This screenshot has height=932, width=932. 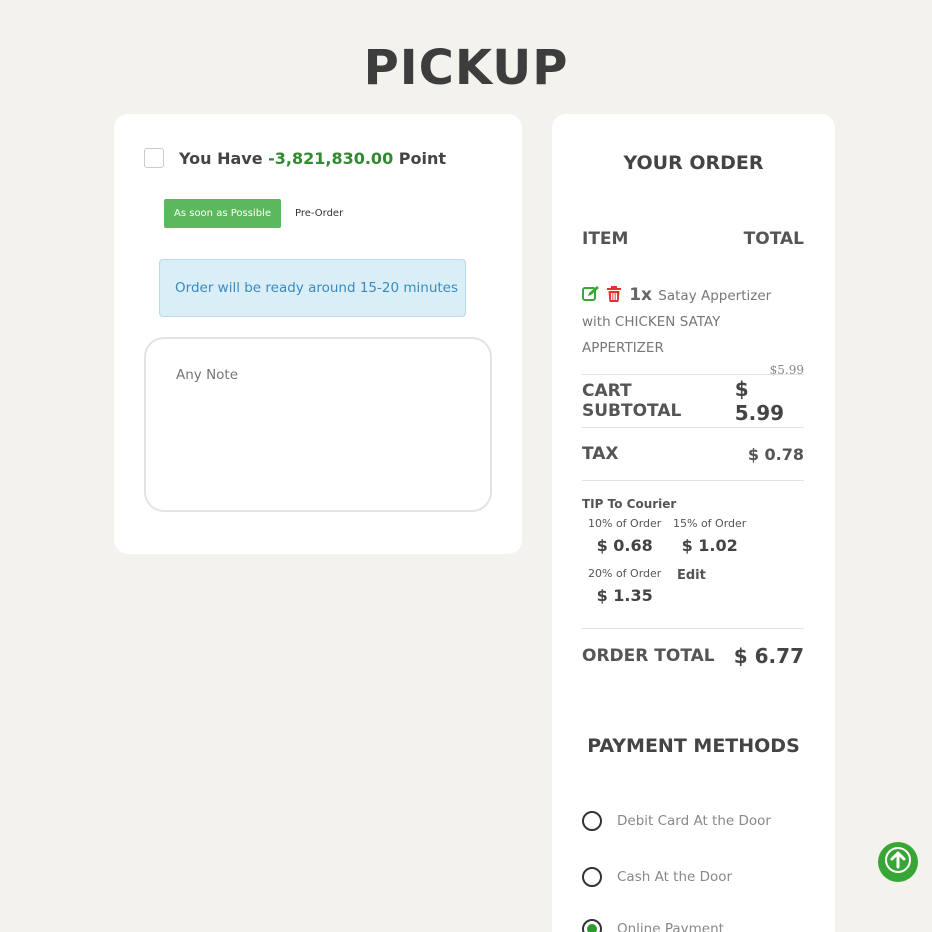 What do you see at coordinates (154, 158) in the screenshot?
I see `use-points-checkbox` at bounding box center [154, 158].